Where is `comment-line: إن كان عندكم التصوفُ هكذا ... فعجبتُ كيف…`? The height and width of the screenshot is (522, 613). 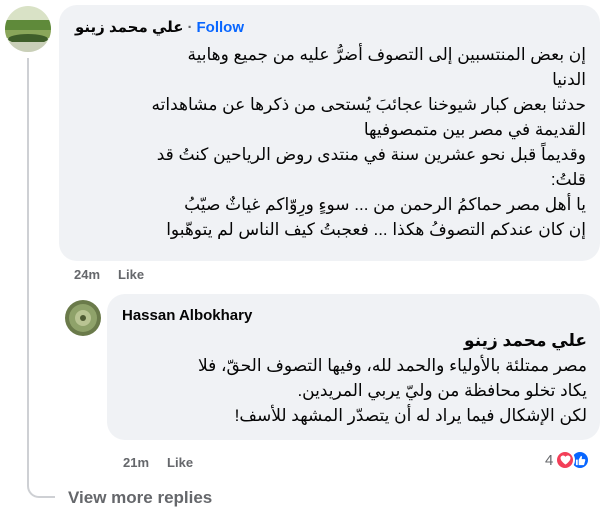
comment-line: إن كان عندكم التصوفُ هكذا ... فعجبتُ كيف… is located at coordinates (376, 229).